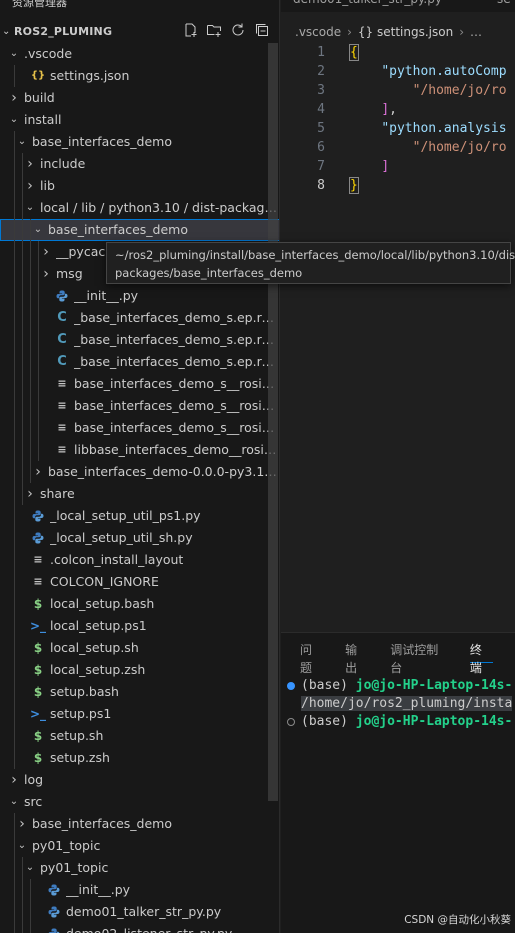 Image resolution: width=515 pixels, height=933 pixels. Describe the element at coordinates (77, 735) in the screenshot. I see `tree-item-label: setup.sh` at that location.